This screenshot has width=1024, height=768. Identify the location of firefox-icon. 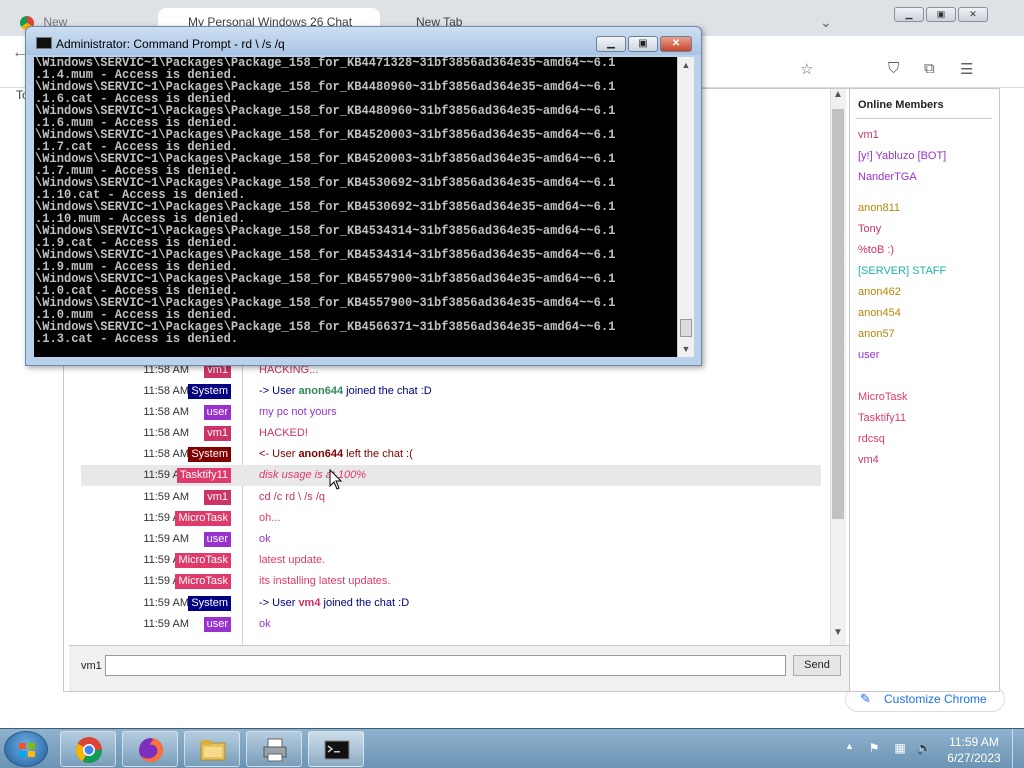
(151, 750).